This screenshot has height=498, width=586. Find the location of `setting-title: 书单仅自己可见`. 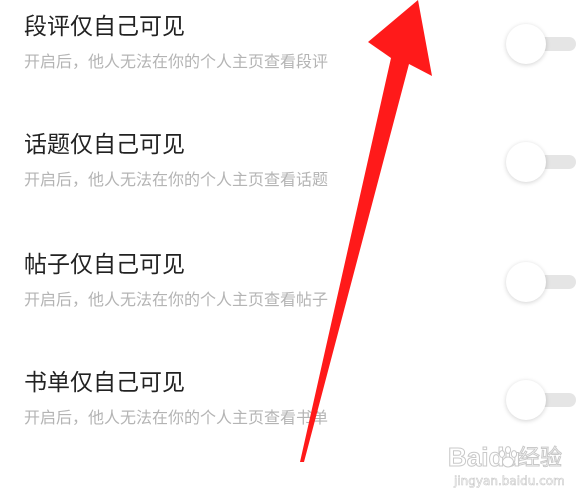

setting-title: 书单仅自己可见 is located at coordinates (104, 383).